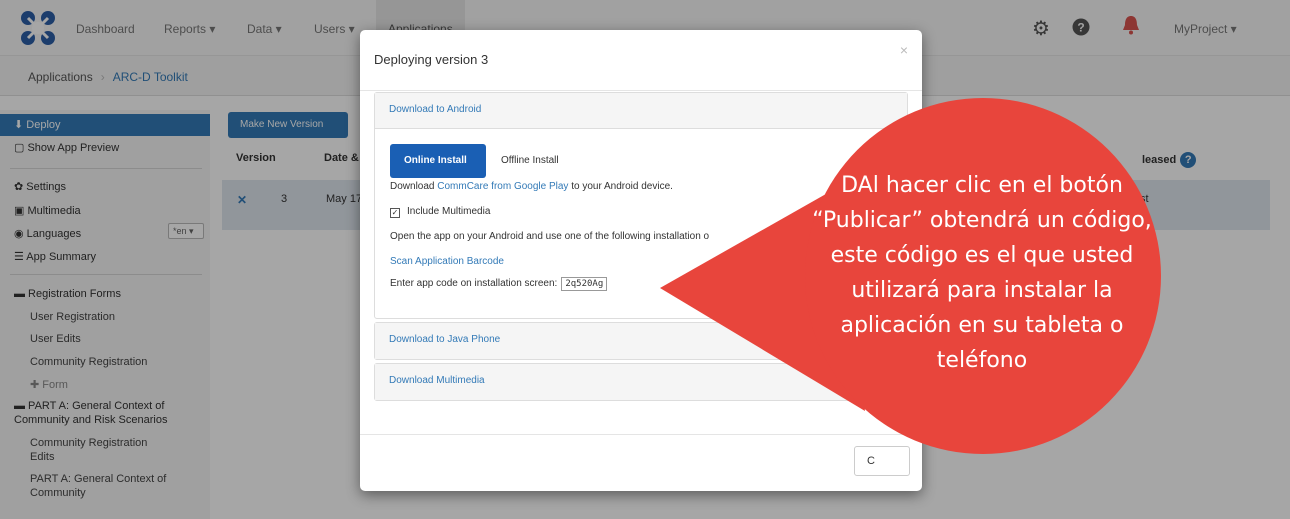 This screenshot has width=1290, height=519. Describe the element at coordinates (584, 284) in the screenshot. I see `app-code-value: 2q520Ag` at that location.